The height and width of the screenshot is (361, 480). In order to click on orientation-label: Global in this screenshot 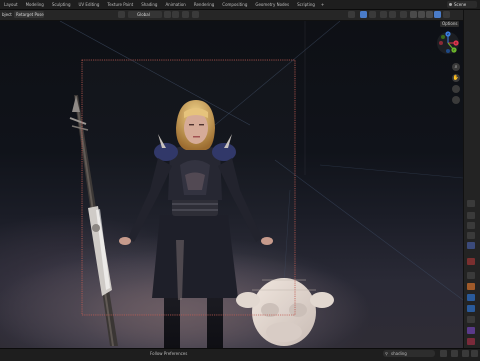, I will do `click(143, 14)`.